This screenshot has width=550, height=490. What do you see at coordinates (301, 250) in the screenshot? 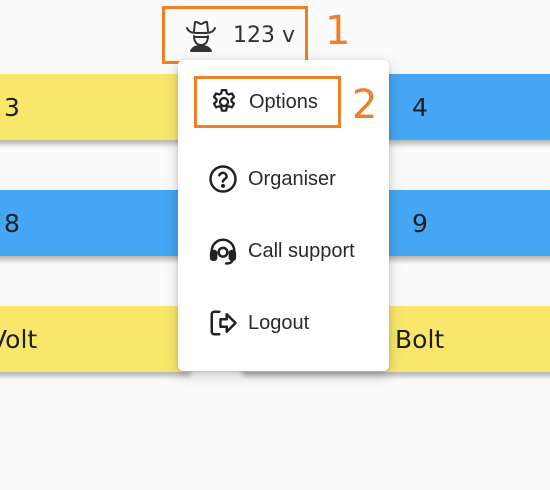
I see `menu-item-label: Call support` at bounding box center [301, 250].